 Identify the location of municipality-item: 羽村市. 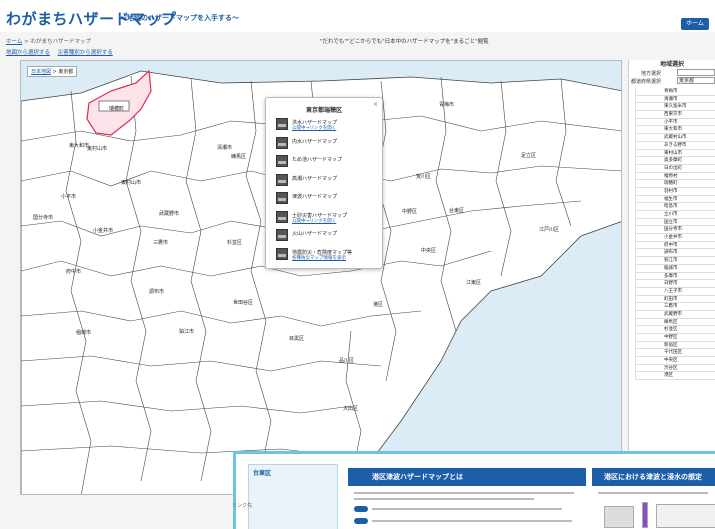
(675, 191).